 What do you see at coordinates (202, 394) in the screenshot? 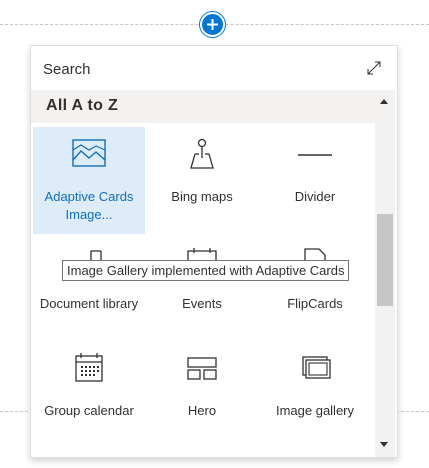
I see `webpart-tile-hero: Hero` at bounding box center [202, 394].